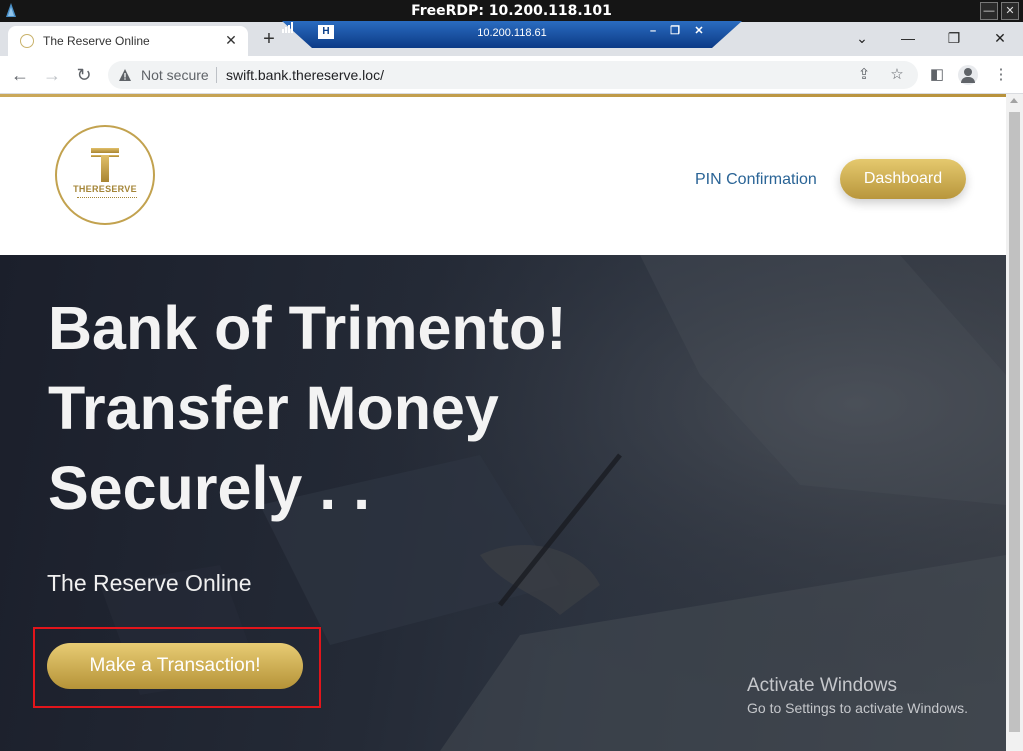 The width and height of the screenshot is (1023, 751). Describe the element at coordinates (105, 189) in the screenshot. I see `logo-wordmark: THERESERVE` at that location.